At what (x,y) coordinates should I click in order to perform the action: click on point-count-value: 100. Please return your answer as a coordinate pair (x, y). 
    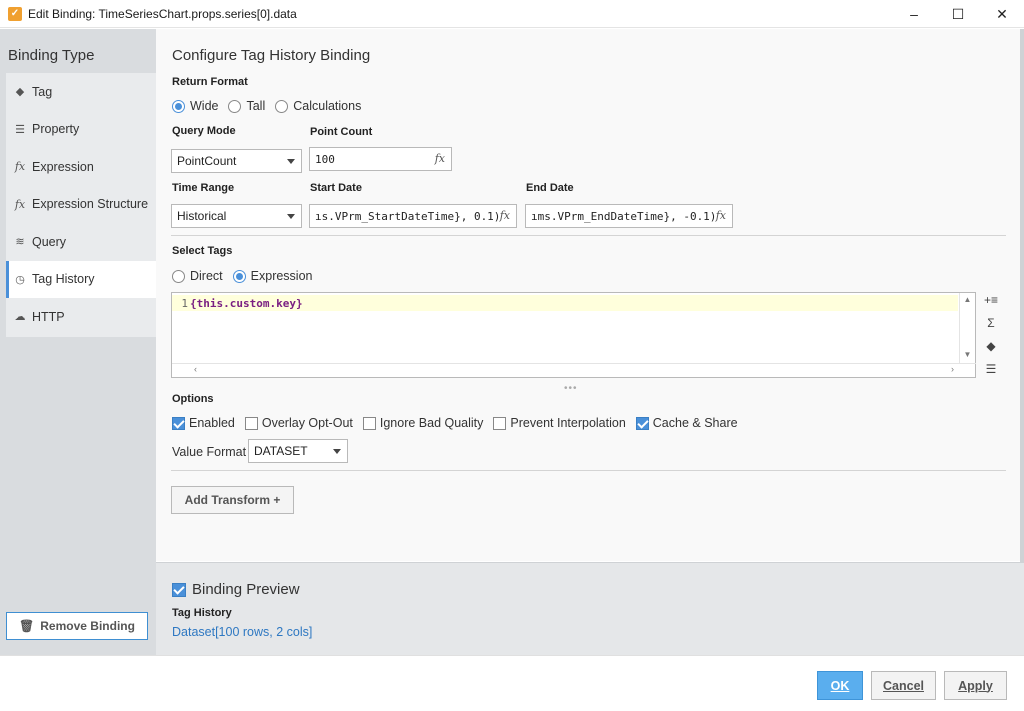
    Looking at the image, I should click on (325, 159).